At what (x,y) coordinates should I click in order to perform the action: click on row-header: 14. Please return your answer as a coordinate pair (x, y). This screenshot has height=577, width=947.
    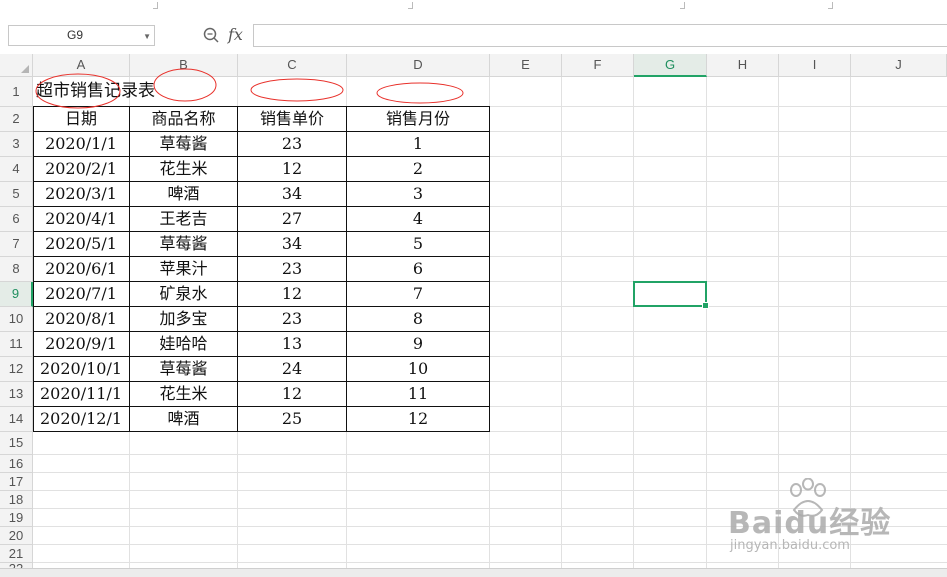
    Looking at the image, I should click on (16, 419).